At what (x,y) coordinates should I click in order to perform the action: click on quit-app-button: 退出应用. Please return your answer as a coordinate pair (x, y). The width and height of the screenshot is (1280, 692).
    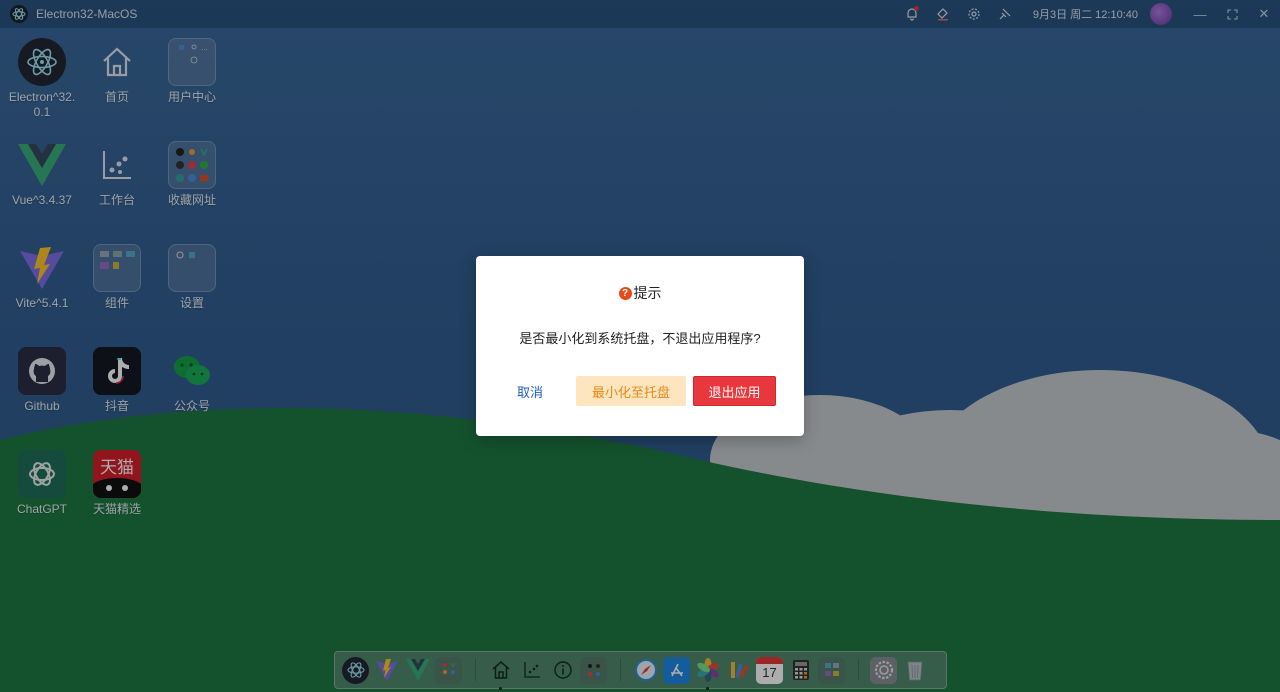
    Looking at the image, I should click on (734, 391).